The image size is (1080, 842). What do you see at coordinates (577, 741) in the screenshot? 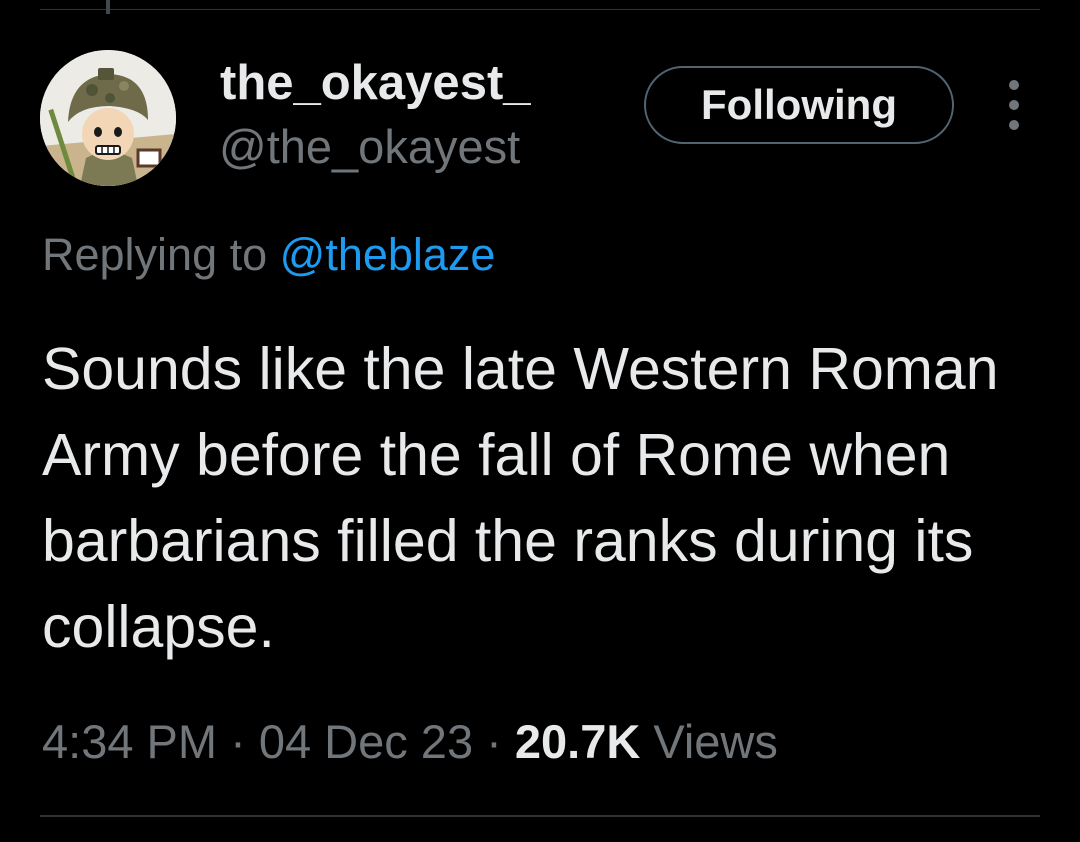
I see `views-count: 20.7K` at bounding box center [577, 741].